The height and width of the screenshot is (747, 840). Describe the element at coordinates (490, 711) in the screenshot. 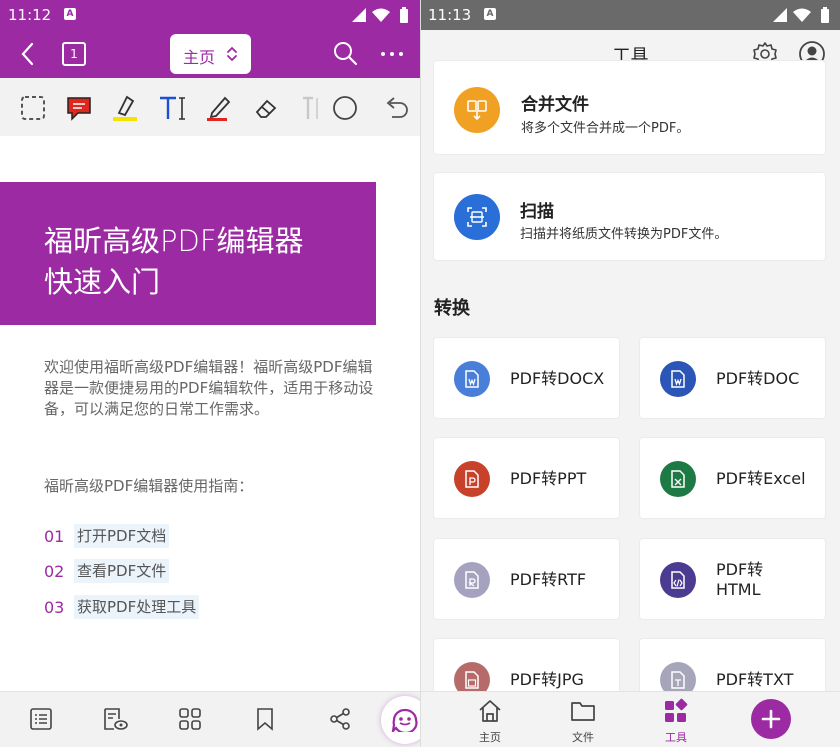

I see `home-icon` at that location.